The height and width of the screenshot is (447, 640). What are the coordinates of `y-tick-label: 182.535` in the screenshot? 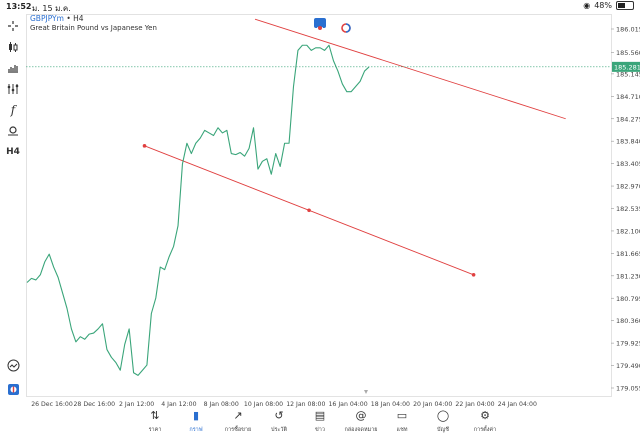 It's located at (628, 209).